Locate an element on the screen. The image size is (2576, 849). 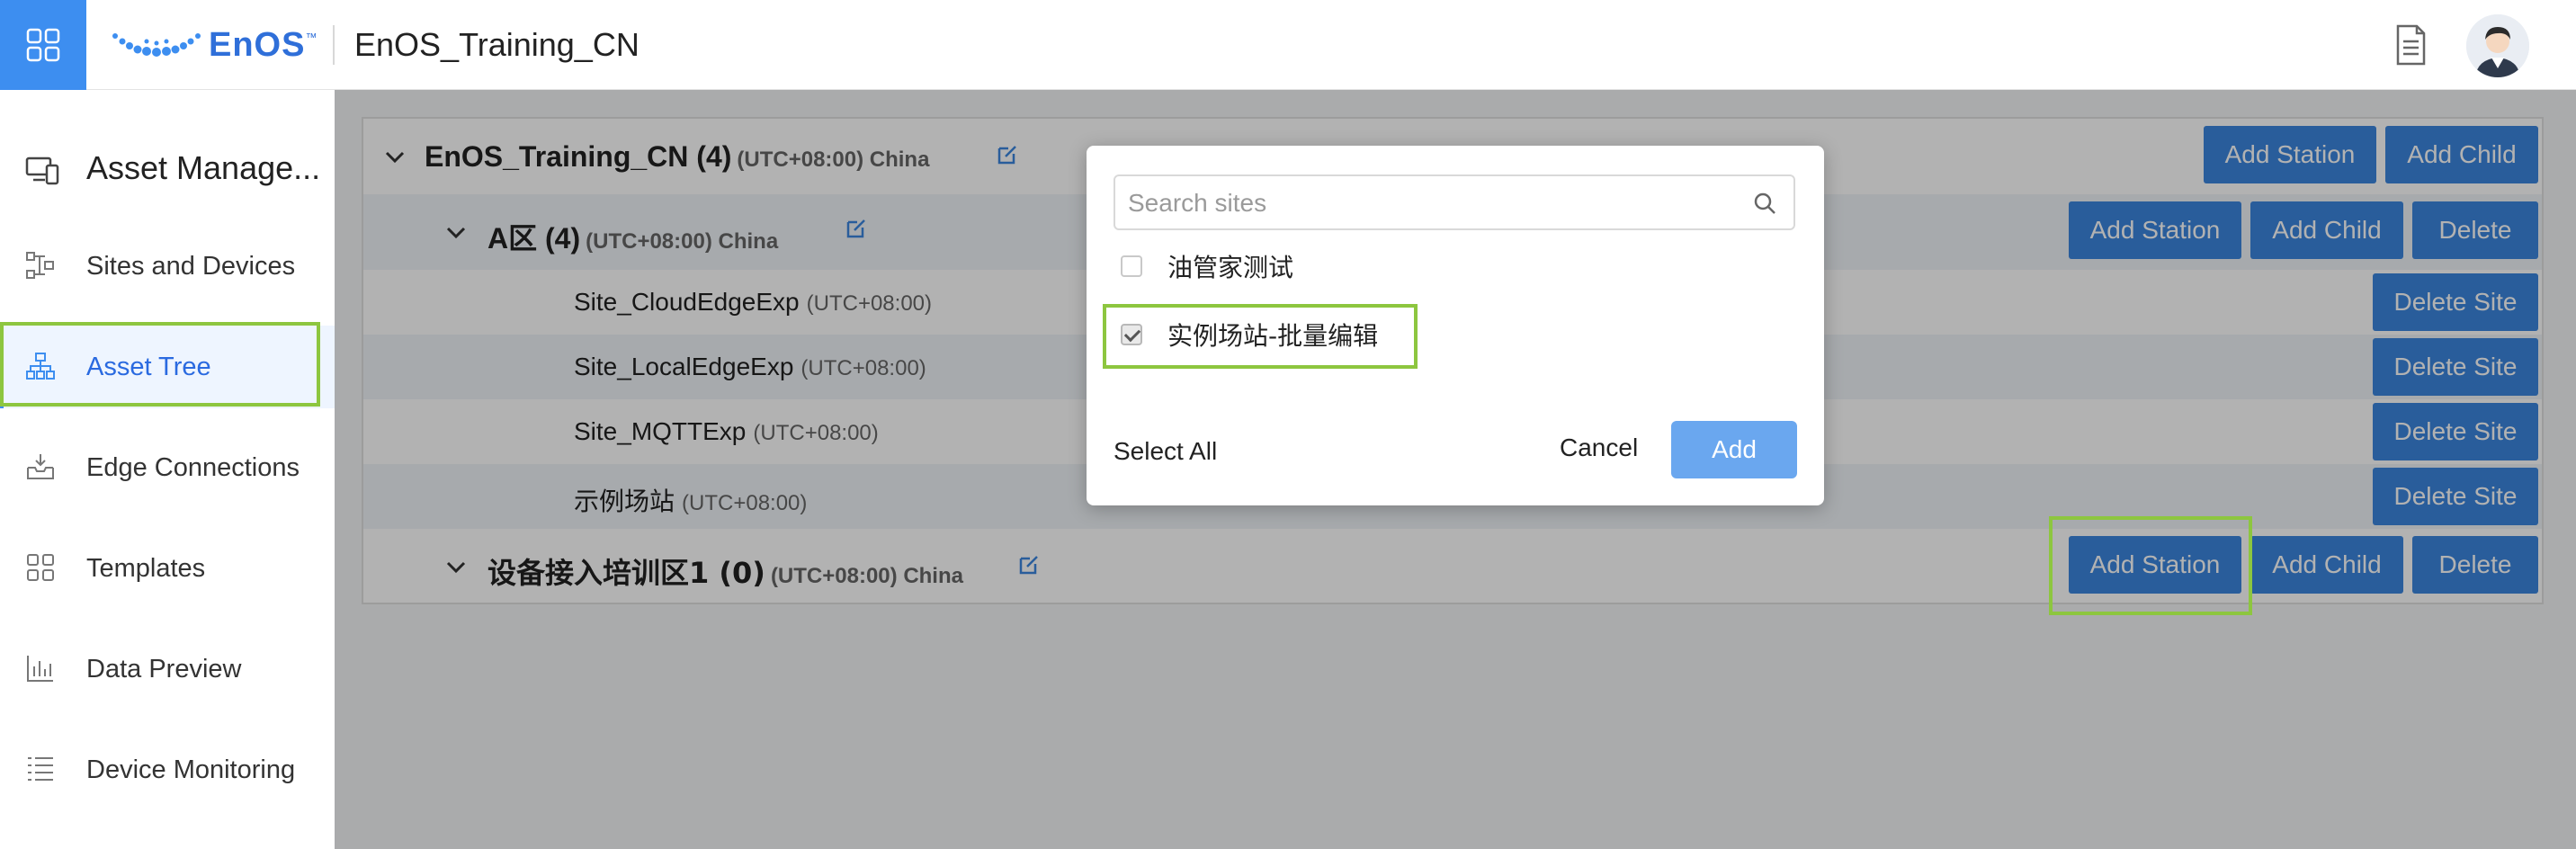
document-icon is located at coordinates (2410, 45).